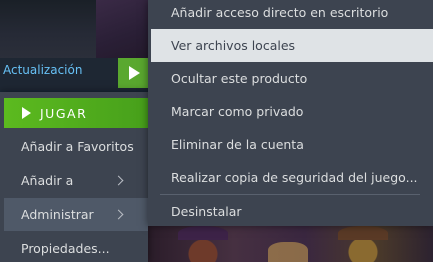 The image size is (433, 262). I want to click on submenu-item-hide-product: Ocultar este producto, so click(292, 78).